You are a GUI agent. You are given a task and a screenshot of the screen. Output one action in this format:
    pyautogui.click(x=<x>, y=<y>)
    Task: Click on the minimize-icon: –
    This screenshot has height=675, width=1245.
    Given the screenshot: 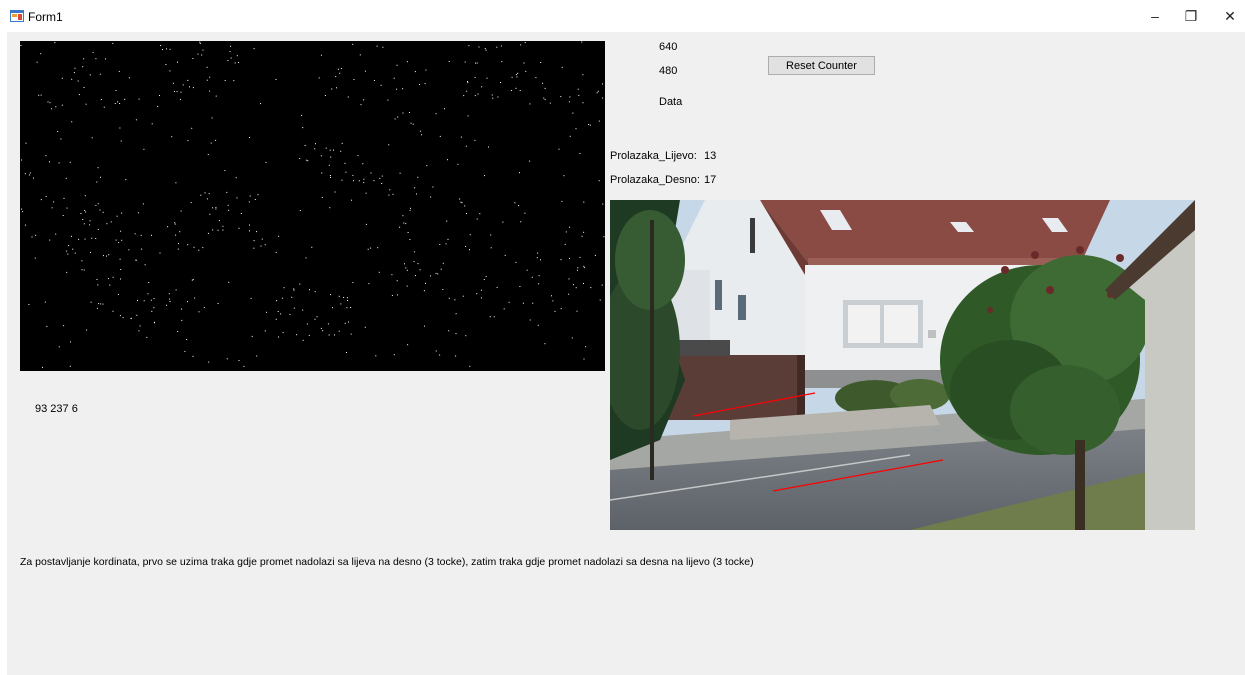 What is the action you would take?
    pyautogui.click(x=1155, y=16)
    